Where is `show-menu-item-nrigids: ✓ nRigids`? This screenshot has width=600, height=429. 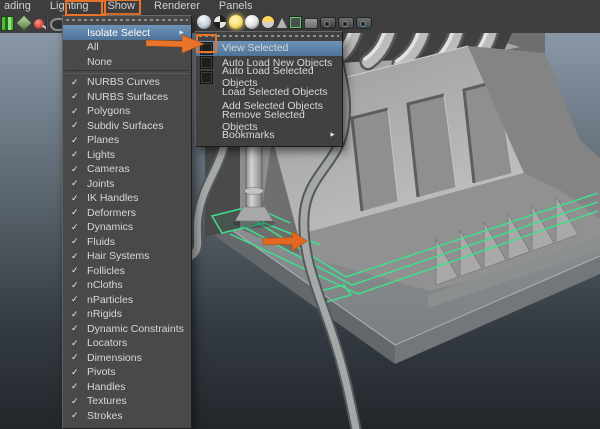
show-menu-item-nrigids: ✓ nRigids is located at coordinates (127, 314).